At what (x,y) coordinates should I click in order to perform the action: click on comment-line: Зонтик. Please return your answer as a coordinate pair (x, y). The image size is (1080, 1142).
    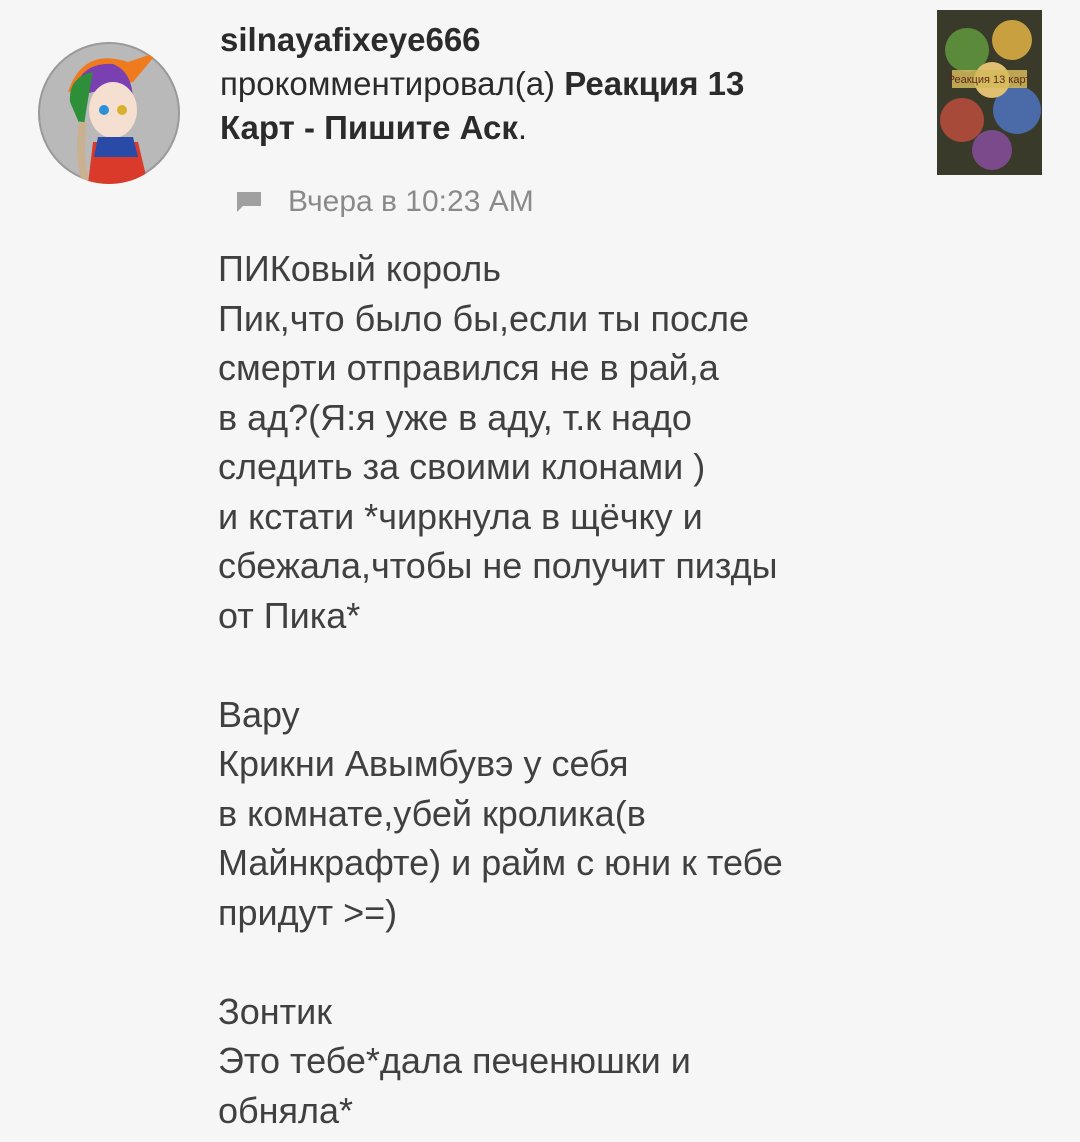
    Looking at the image, I should click on (275, 1011).